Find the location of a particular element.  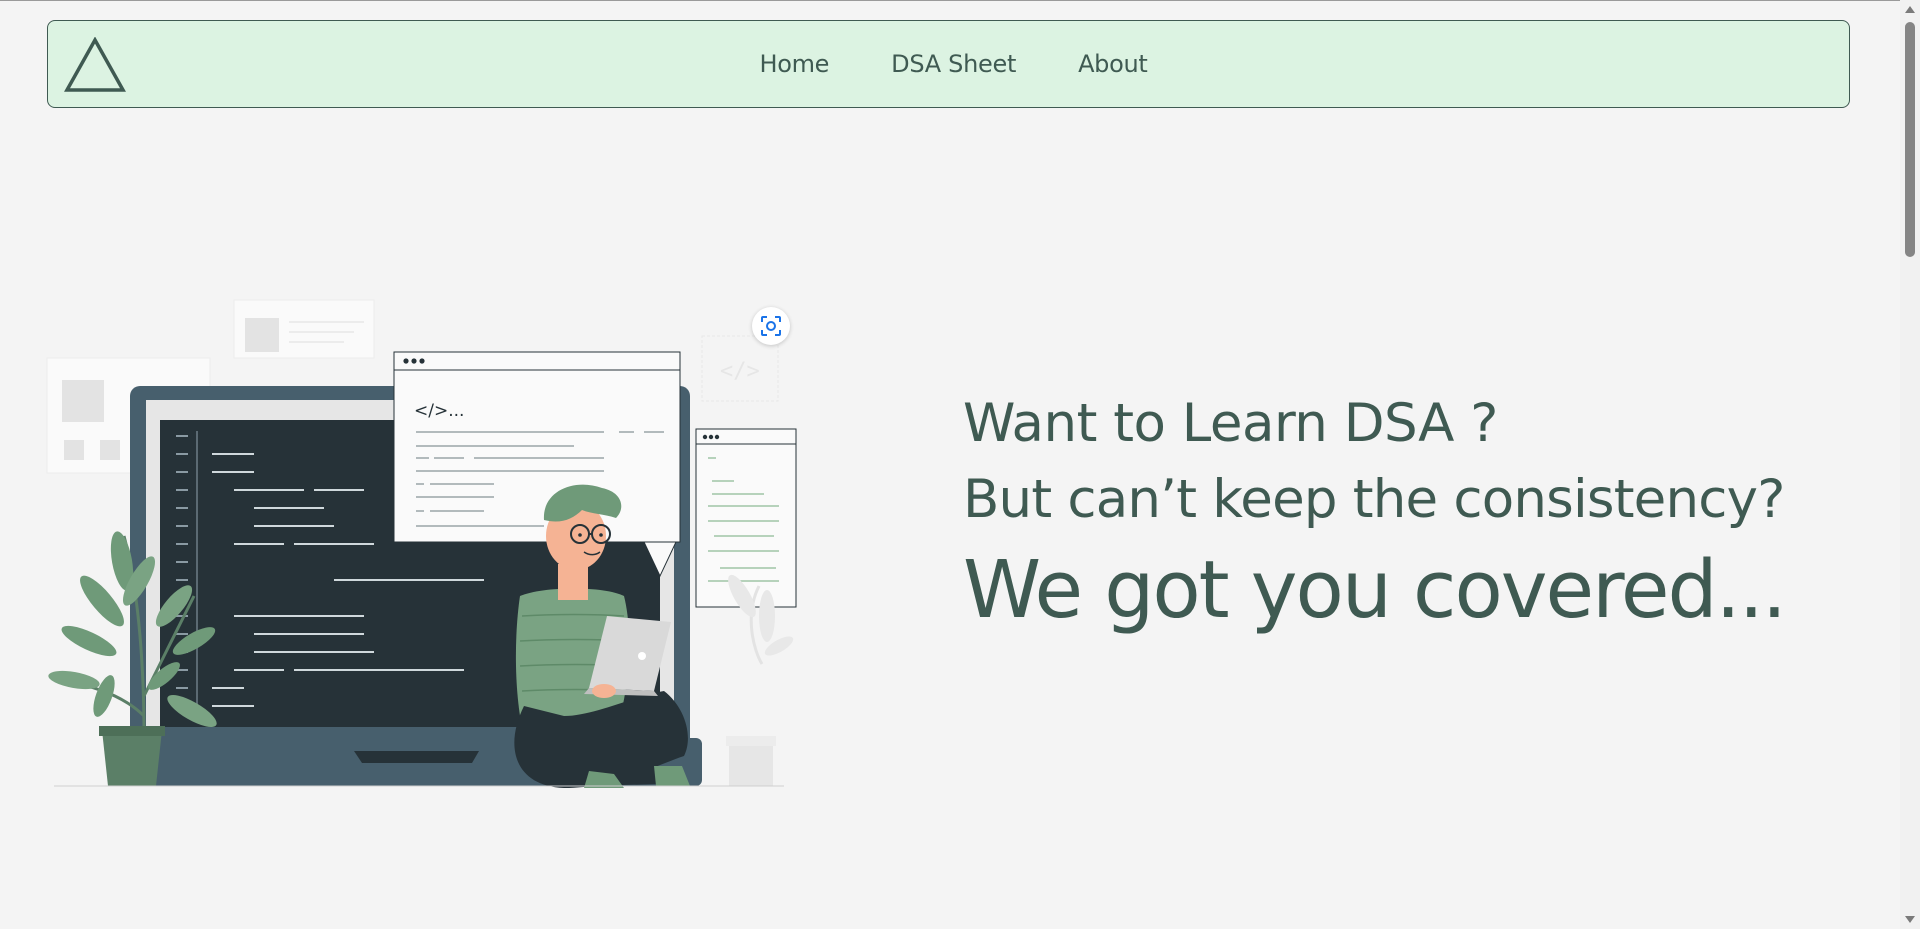

vertical-scrollbar is located at coordinates (1910, 464).